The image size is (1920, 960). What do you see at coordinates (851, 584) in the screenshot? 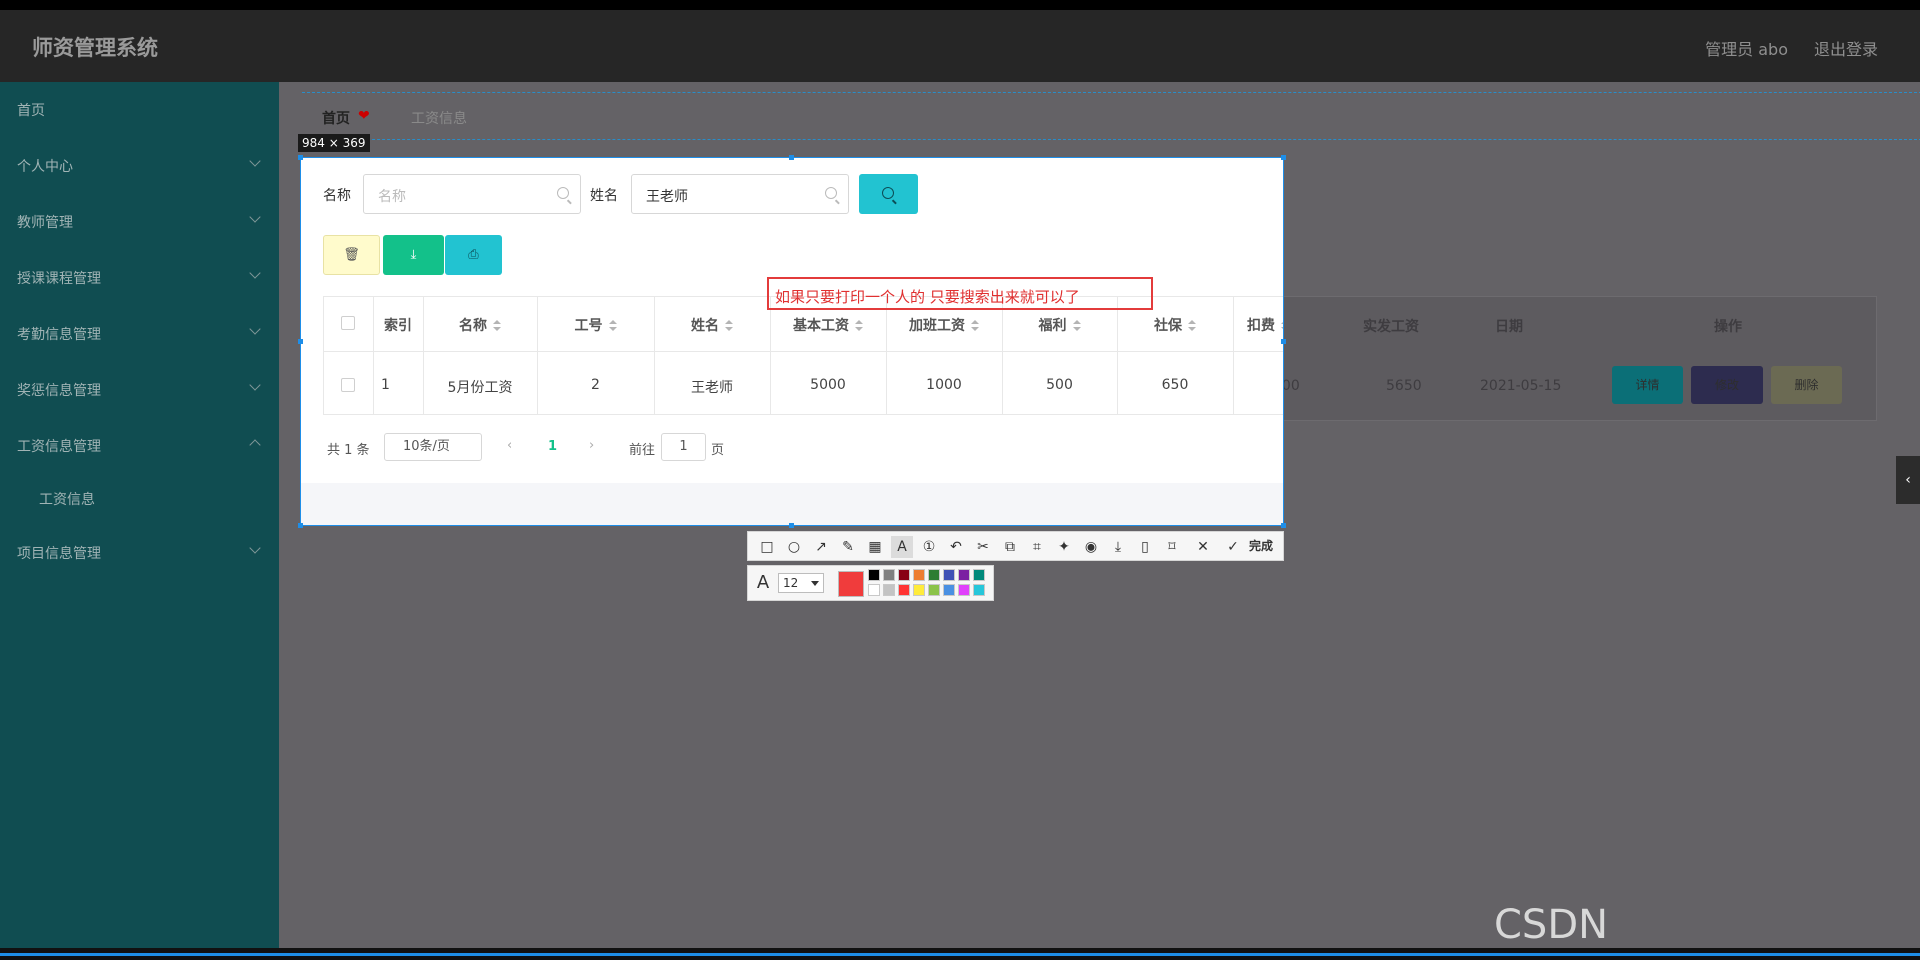
I see `current-color-swatch` at bounding box center [851, 584].